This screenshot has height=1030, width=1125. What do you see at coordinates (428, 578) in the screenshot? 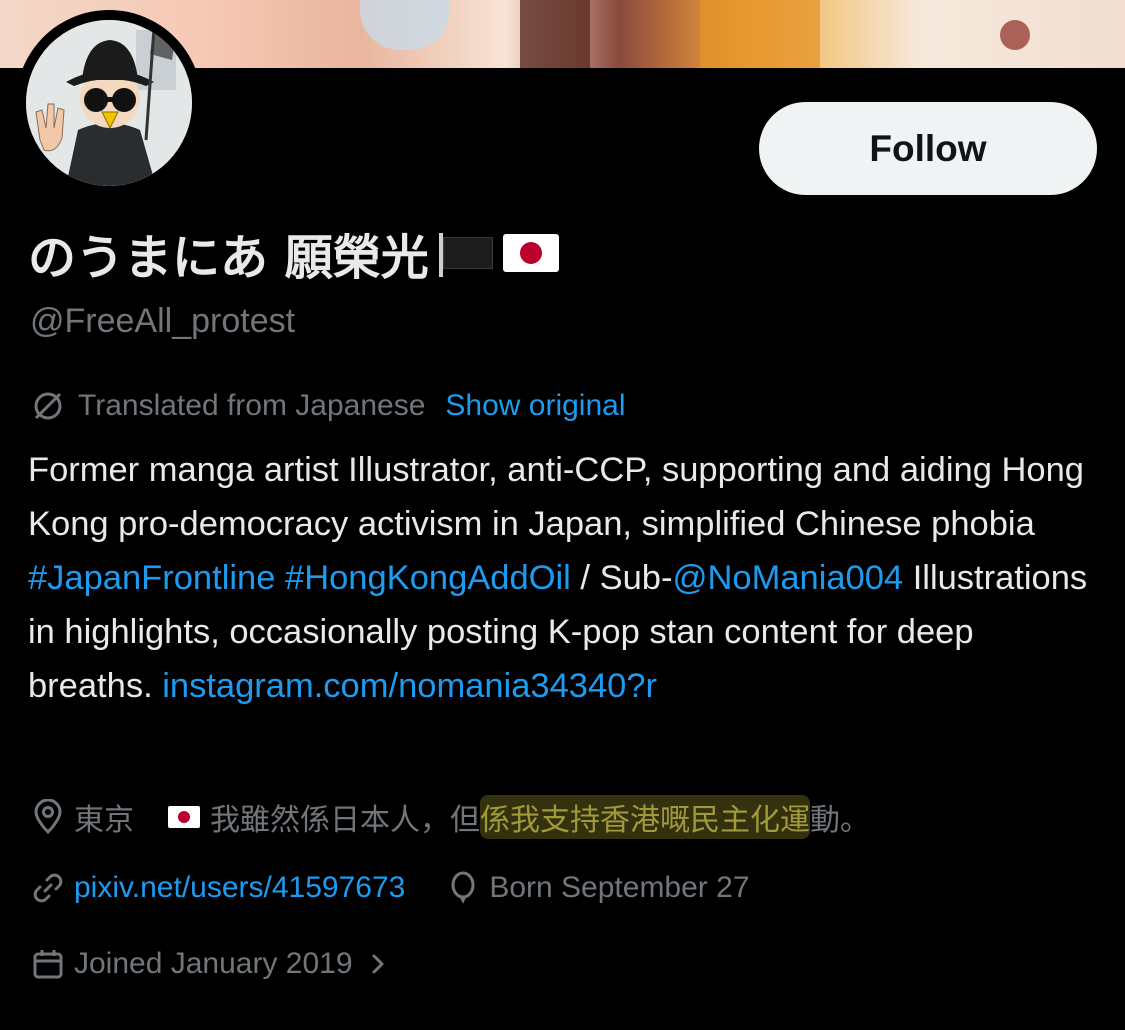
I see `hashtag-link: #HongKongAddOil` at bounding box center [428, 578].